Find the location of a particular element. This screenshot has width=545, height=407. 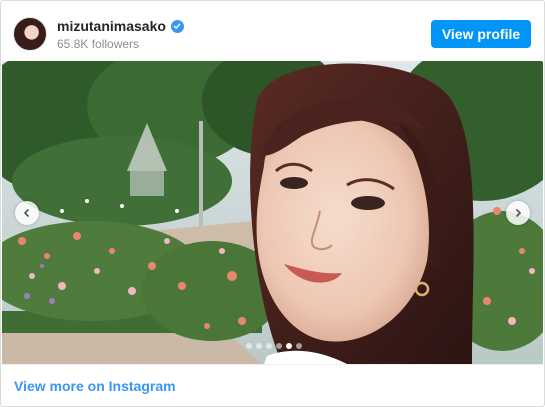

carousel-indicator is located at coordinates (274, 346).